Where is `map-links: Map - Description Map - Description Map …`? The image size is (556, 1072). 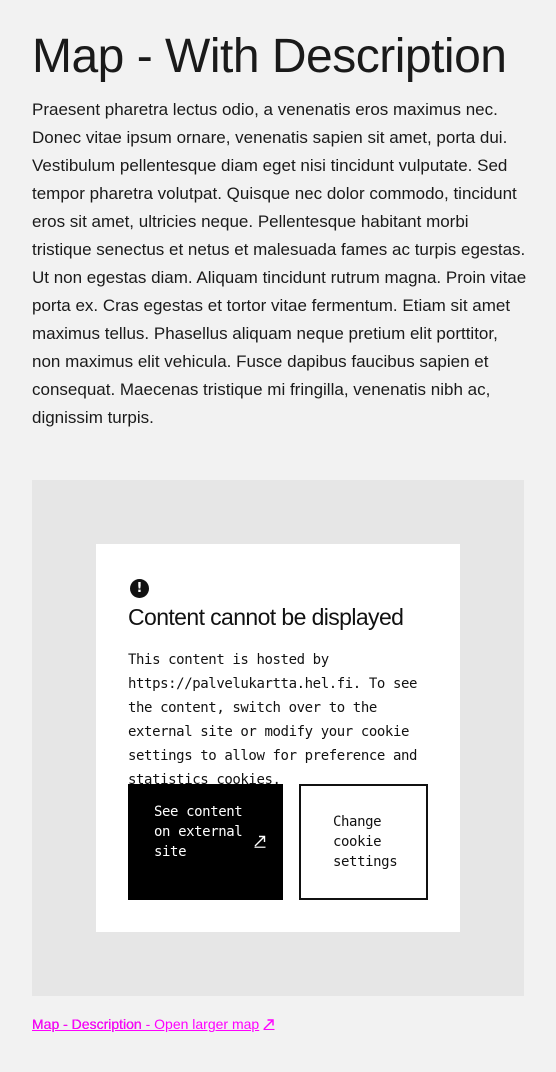 map-links: Map - Description Map - Description Map … is located at coordinates (192, 1024).